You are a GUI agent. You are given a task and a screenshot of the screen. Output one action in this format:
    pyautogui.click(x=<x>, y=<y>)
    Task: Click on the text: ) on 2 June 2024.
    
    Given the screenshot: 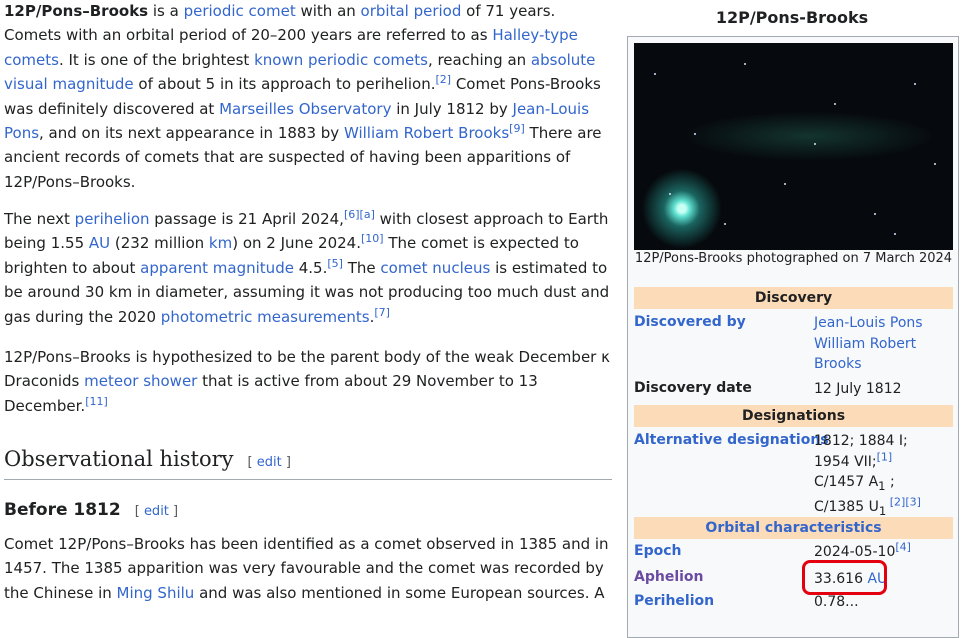 What is the action you would take?
    pyautogui.click(x=296, y=243)
    